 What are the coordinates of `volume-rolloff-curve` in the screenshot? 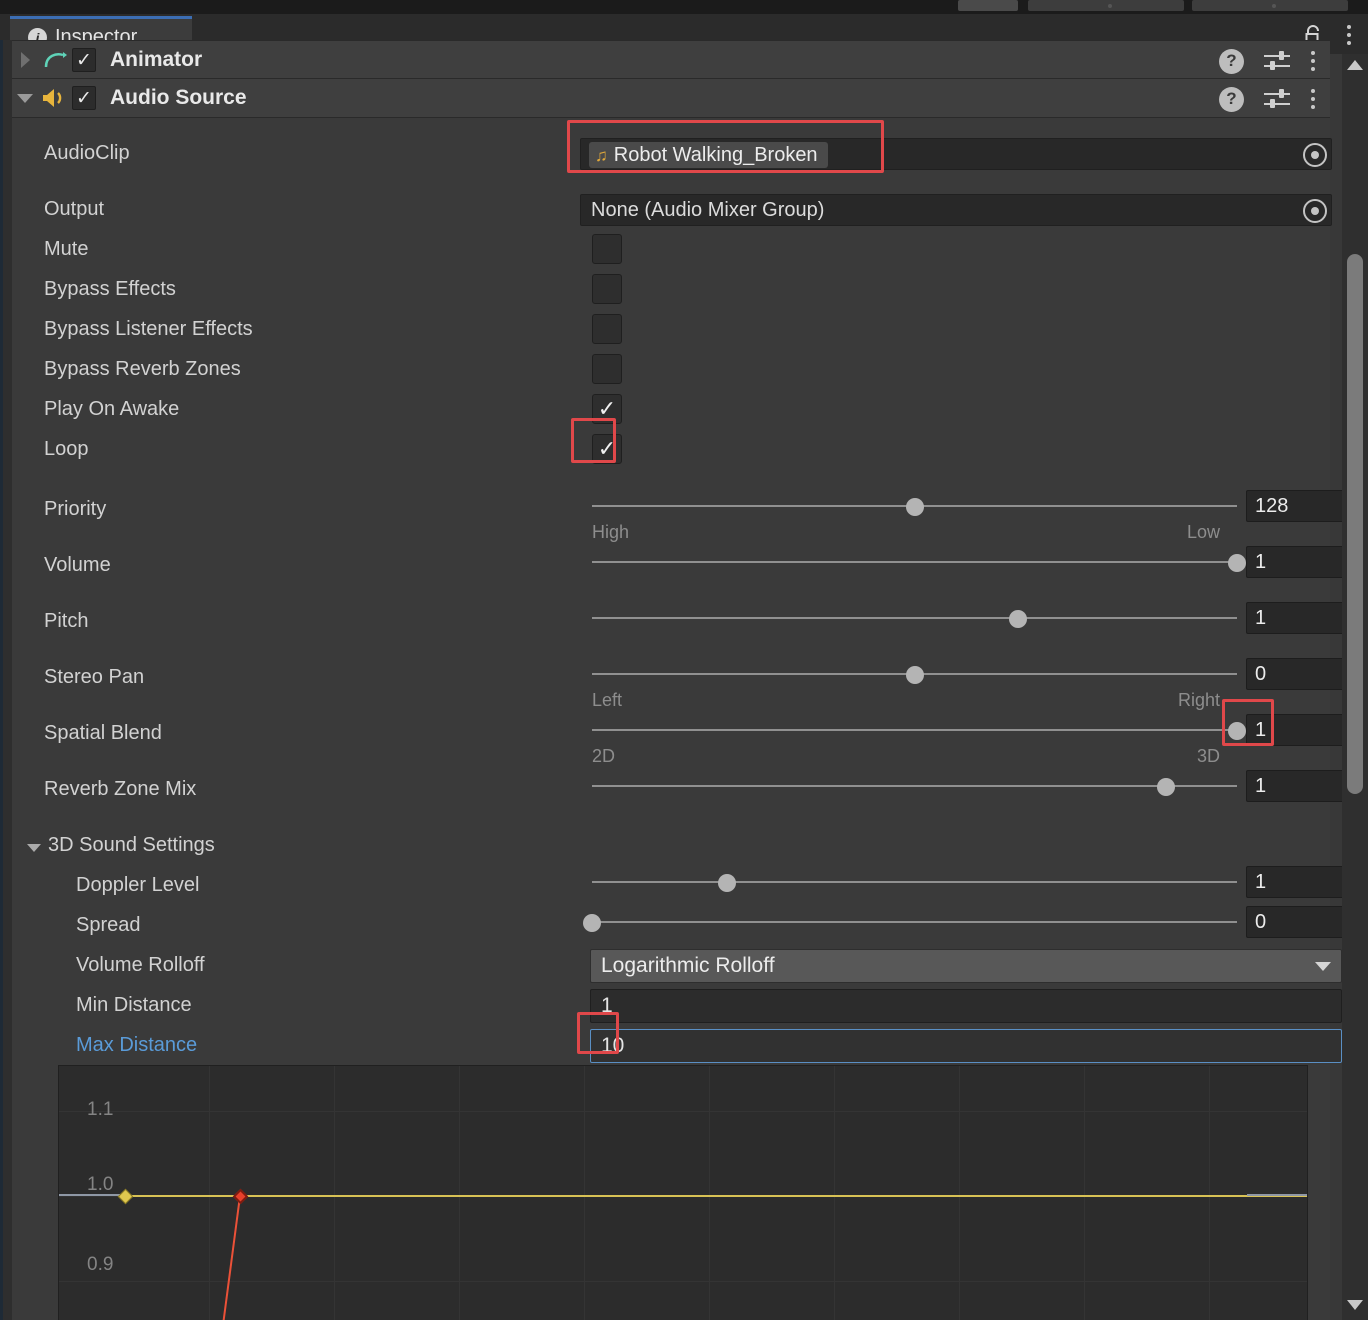 It's located at (227, 1258).